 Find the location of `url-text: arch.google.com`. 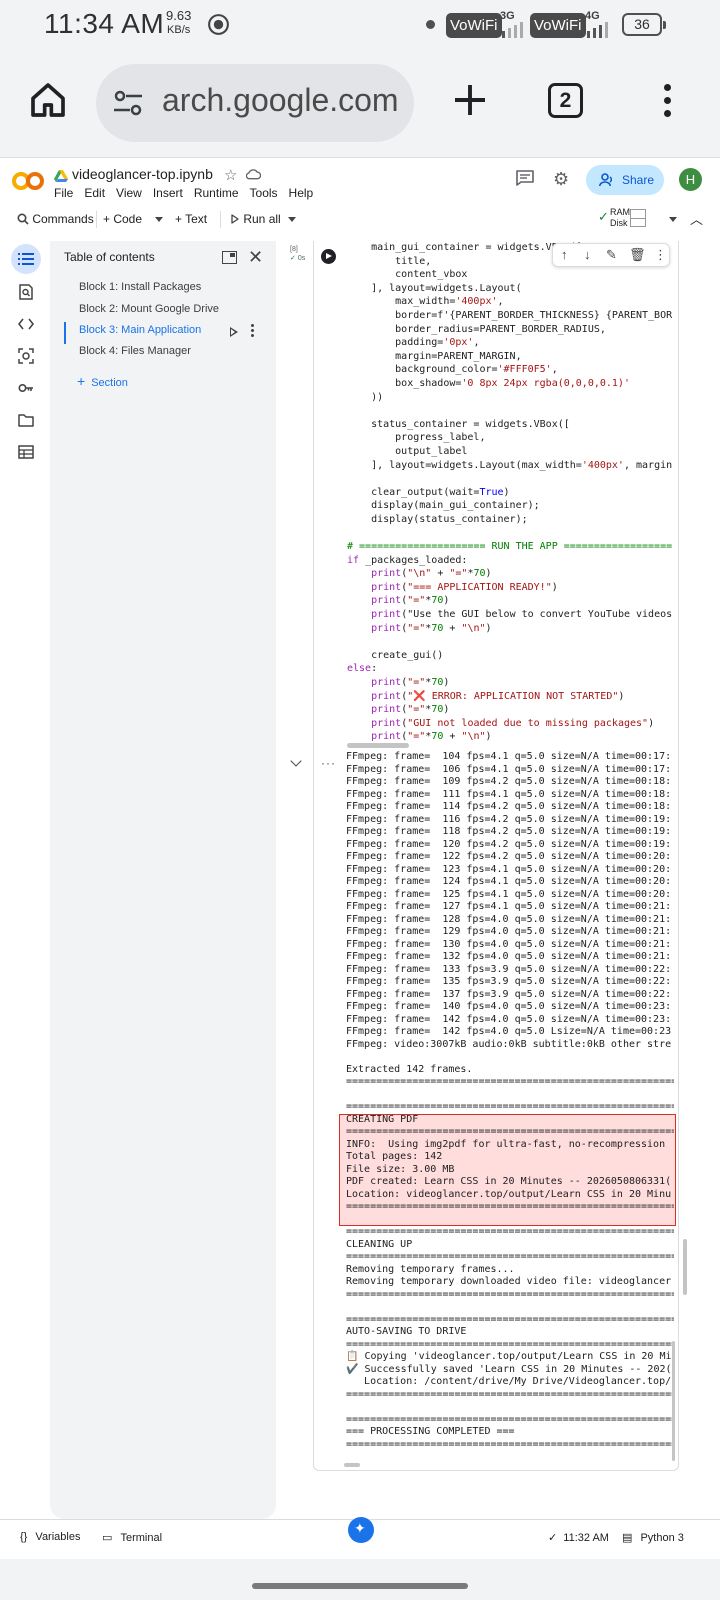

url-text: arch.google.com is located at coordinates (280, 100).